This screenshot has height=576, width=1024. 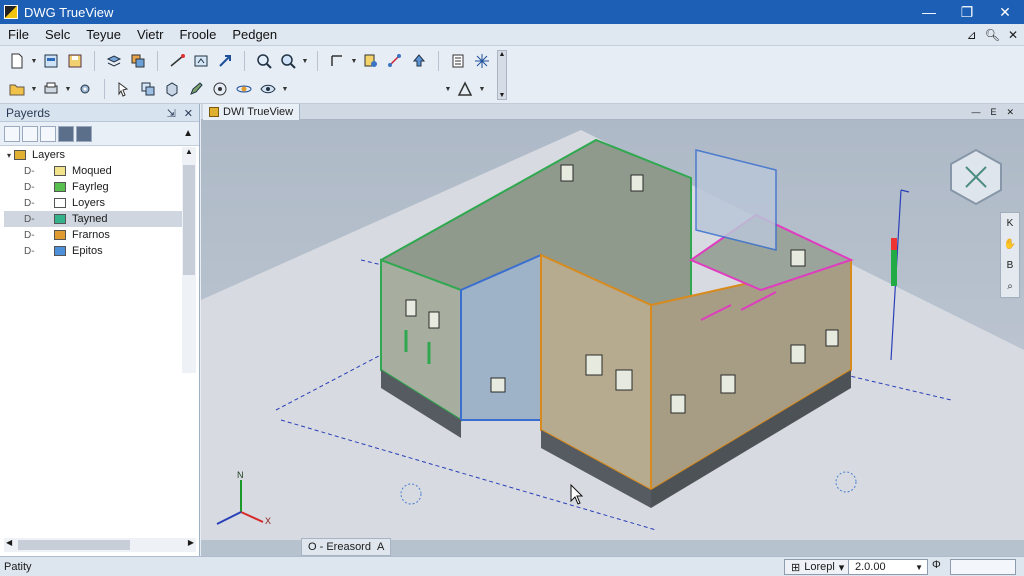 What do you see at coordinates (85, 89) in the screenshot?
I see `settings-icon` at bounding box center [85, 89].